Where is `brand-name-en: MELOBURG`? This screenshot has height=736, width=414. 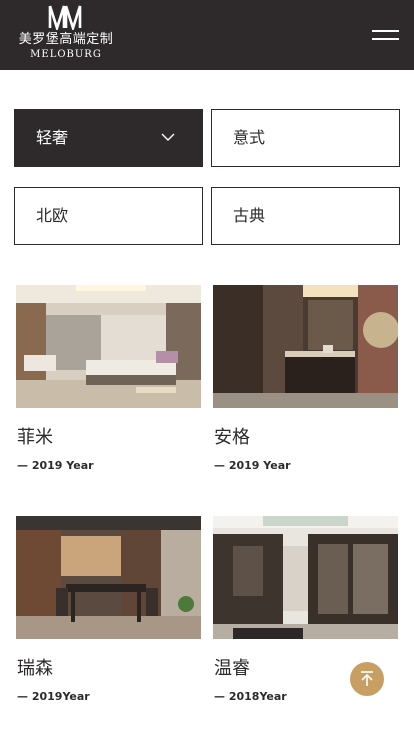 brand-name-en: MELOBURG is located at coordinates (66, 54).